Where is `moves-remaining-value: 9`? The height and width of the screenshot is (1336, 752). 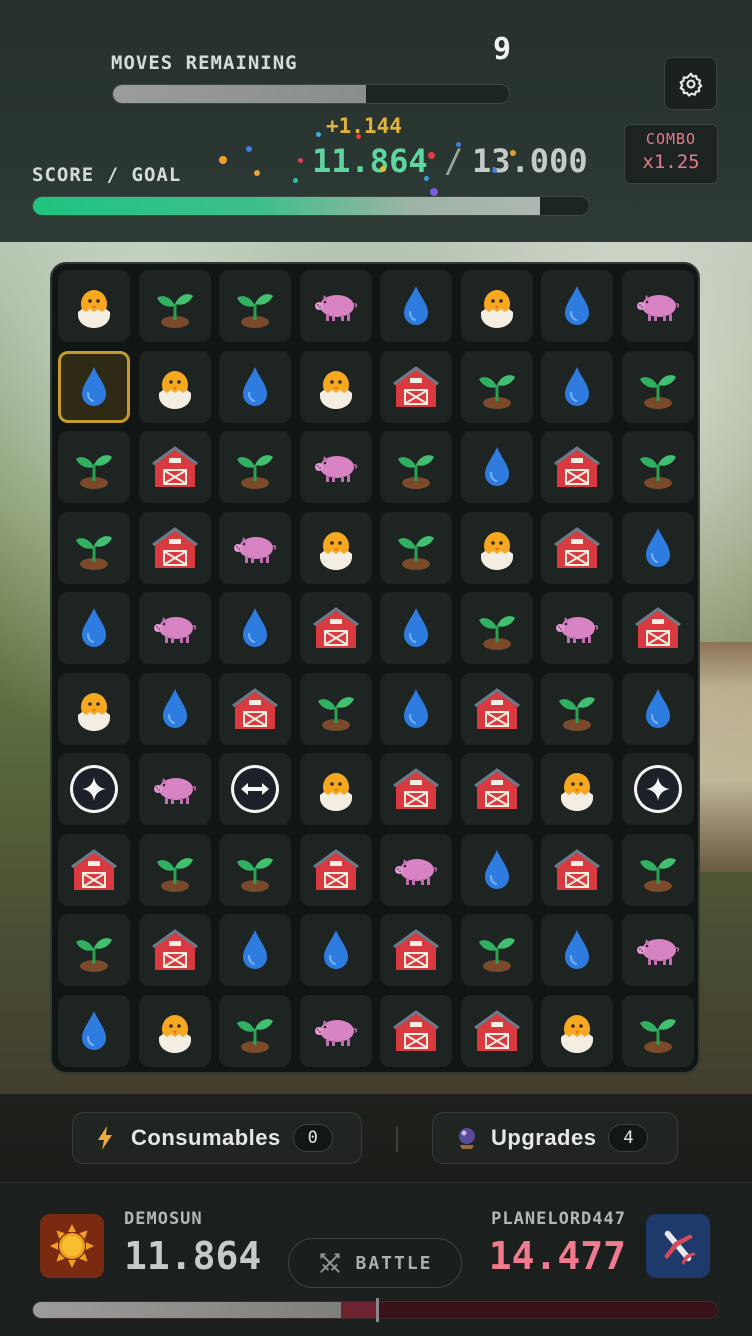 moves-remaining-value: 9 is located at coordinates (502, 49).